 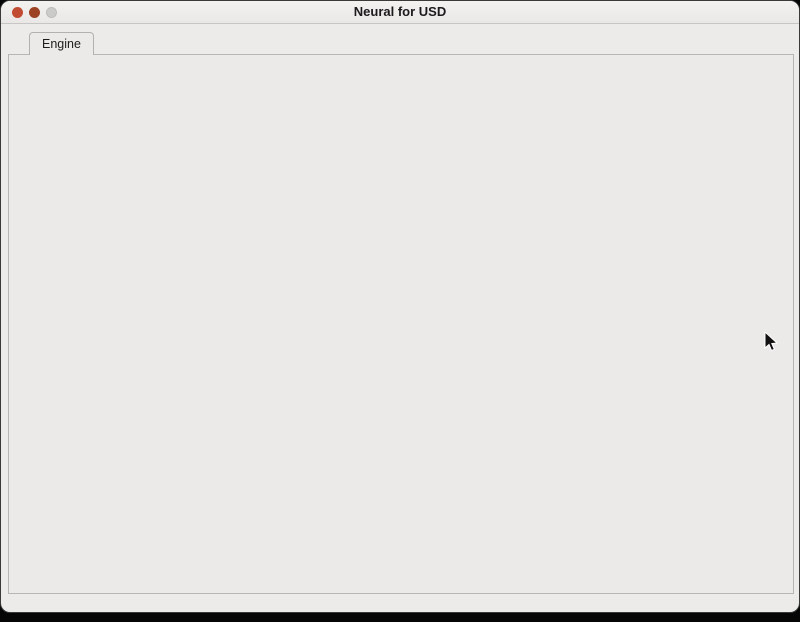 I want to click on tab-engine-label: Engine, so click(x=61, y=44).